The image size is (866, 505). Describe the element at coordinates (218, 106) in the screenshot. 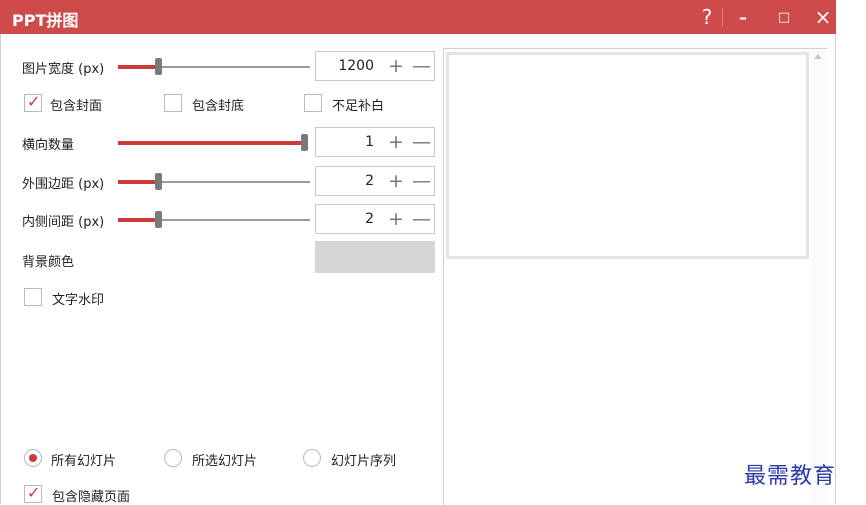

I see `include-back-label: 包含封底` at that location.